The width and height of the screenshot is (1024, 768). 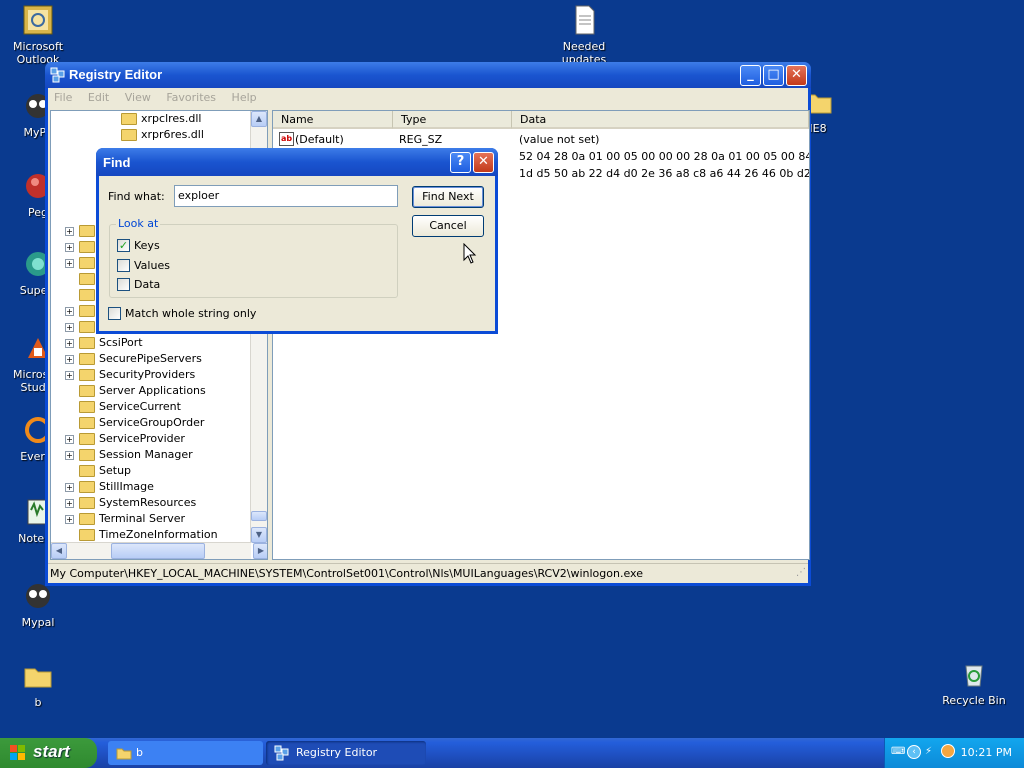 What do you see at coordinates (470, 253) in the screenshot?
I see `mouse-cursor-icon` at bounding box center [470, 253].